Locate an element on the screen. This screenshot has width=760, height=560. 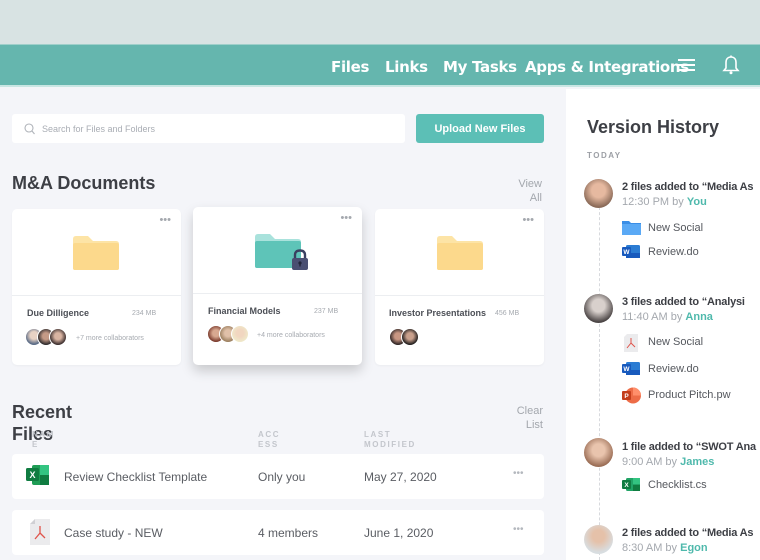
window-top-band is located at coordinates (380, 22).